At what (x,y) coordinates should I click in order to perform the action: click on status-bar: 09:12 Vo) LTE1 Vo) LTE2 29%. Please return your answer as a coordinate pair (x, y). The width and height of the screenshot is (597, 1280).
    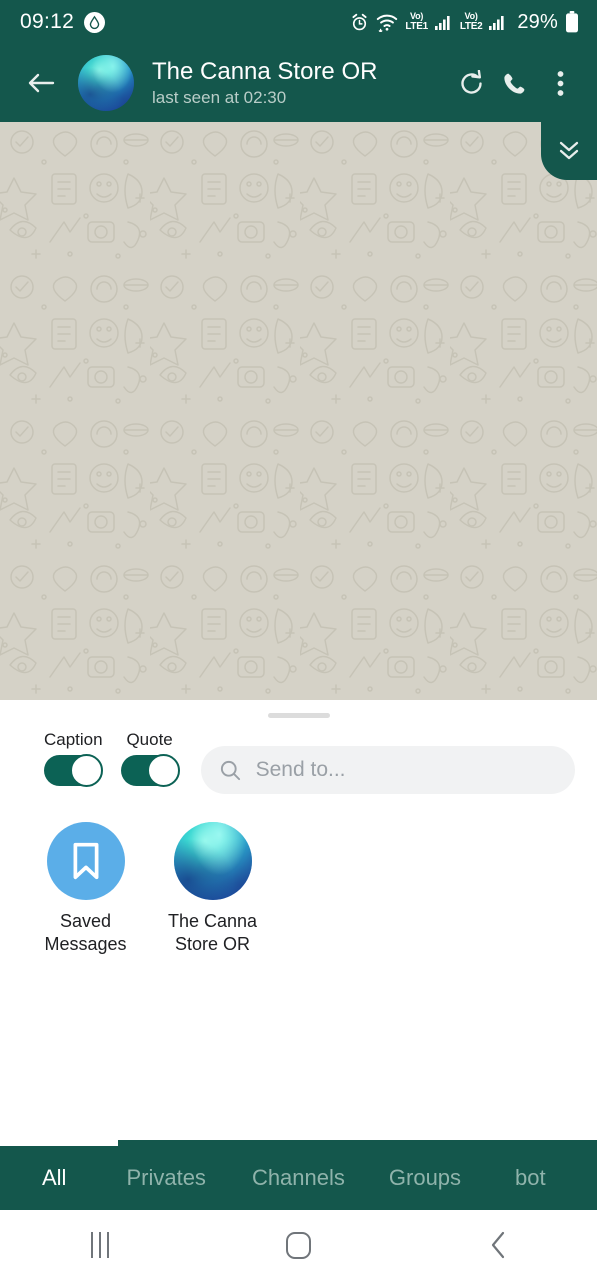
    Looking at the image, I should click on (298, 22).